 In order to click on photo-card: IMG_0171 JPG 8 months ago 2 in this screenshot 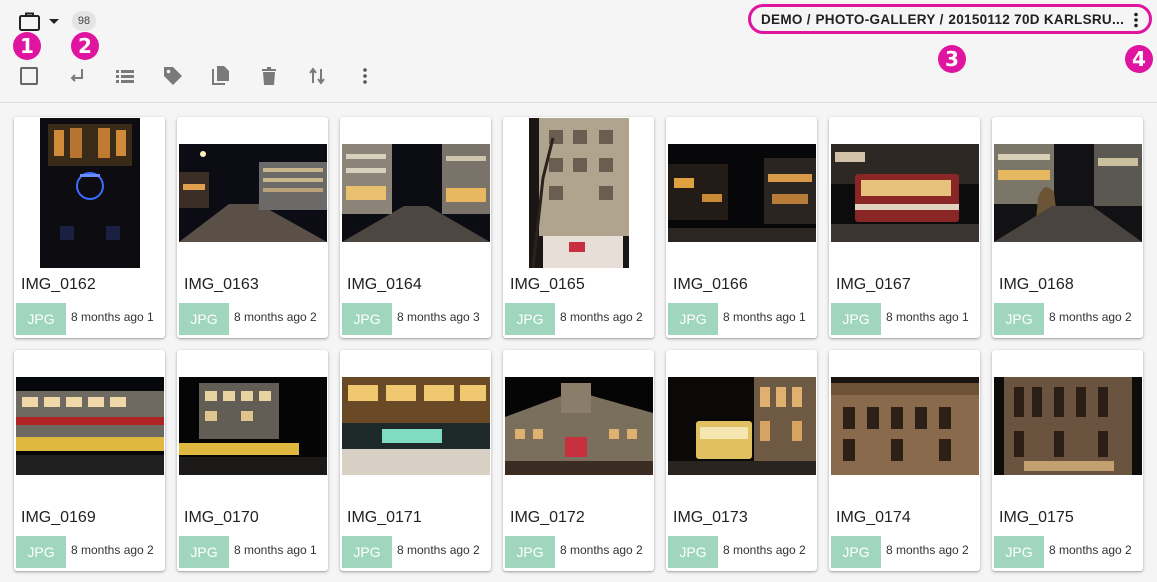, I will do `click(415, 460)`.